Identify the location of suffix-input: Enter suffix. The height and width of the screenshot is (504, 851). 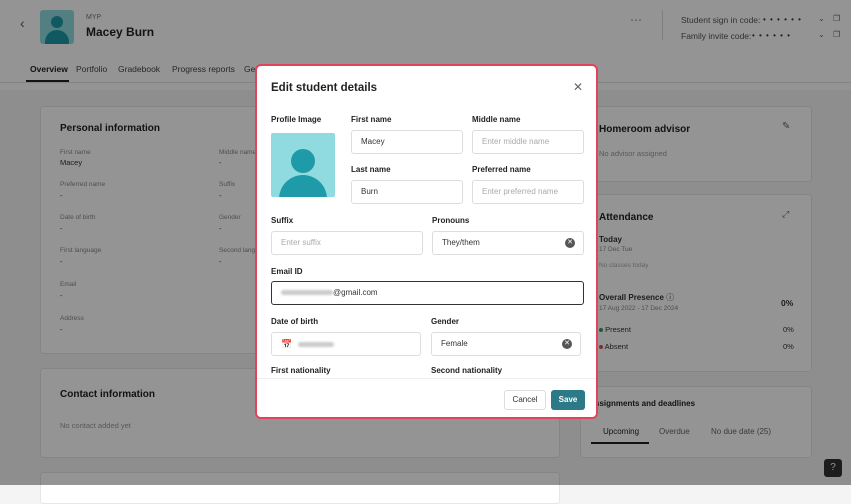
(347, 243).